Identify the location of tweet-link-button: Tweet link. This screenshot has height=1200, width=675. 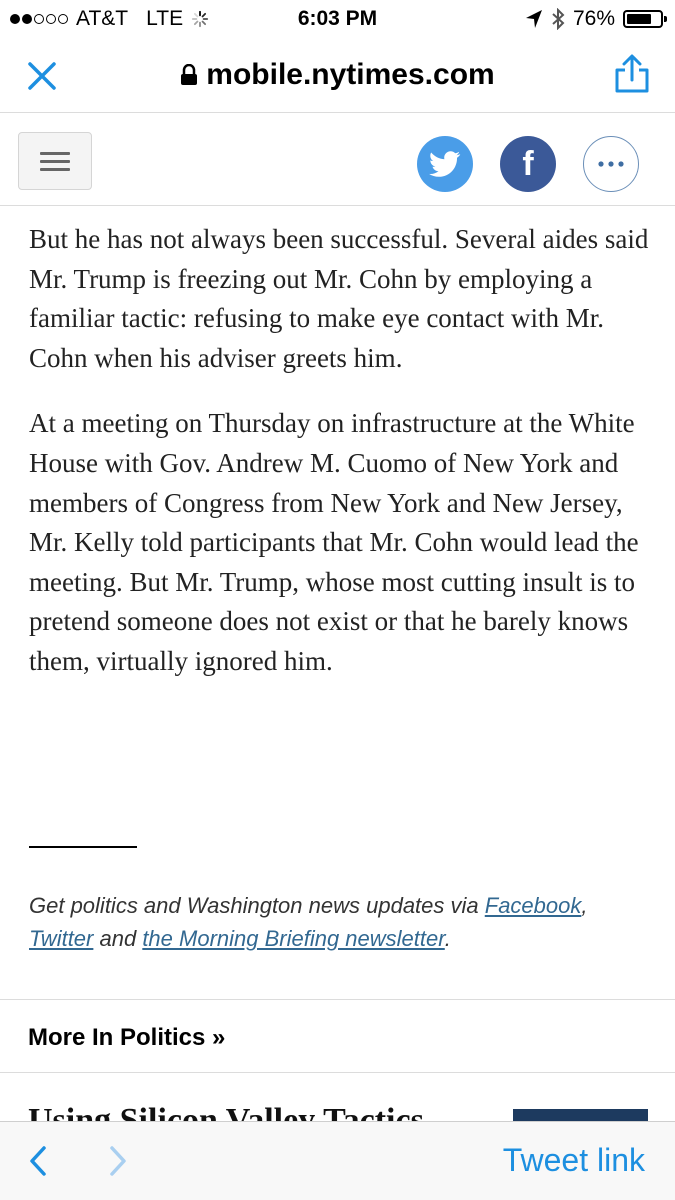
(574, 1160).